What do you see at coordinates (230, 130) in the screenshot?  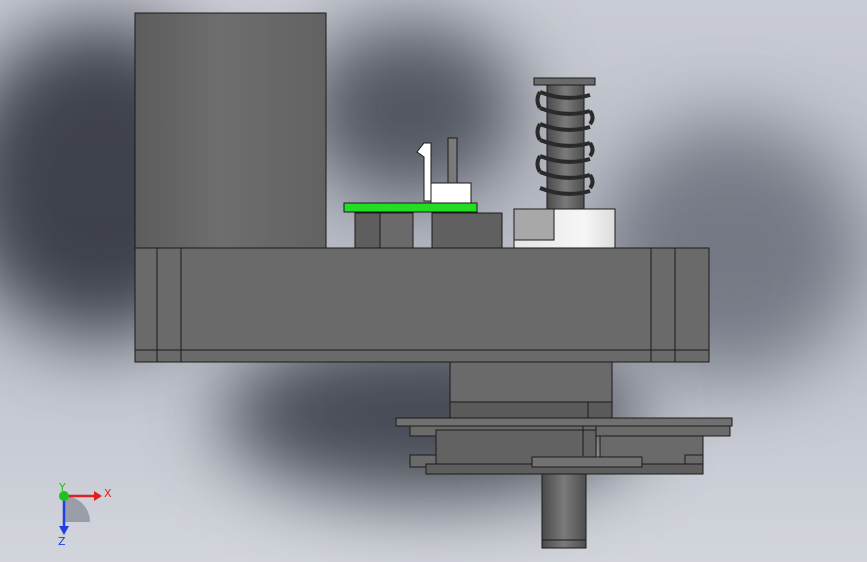 I see `motor-cylinder` at bounding box center [230, 130].